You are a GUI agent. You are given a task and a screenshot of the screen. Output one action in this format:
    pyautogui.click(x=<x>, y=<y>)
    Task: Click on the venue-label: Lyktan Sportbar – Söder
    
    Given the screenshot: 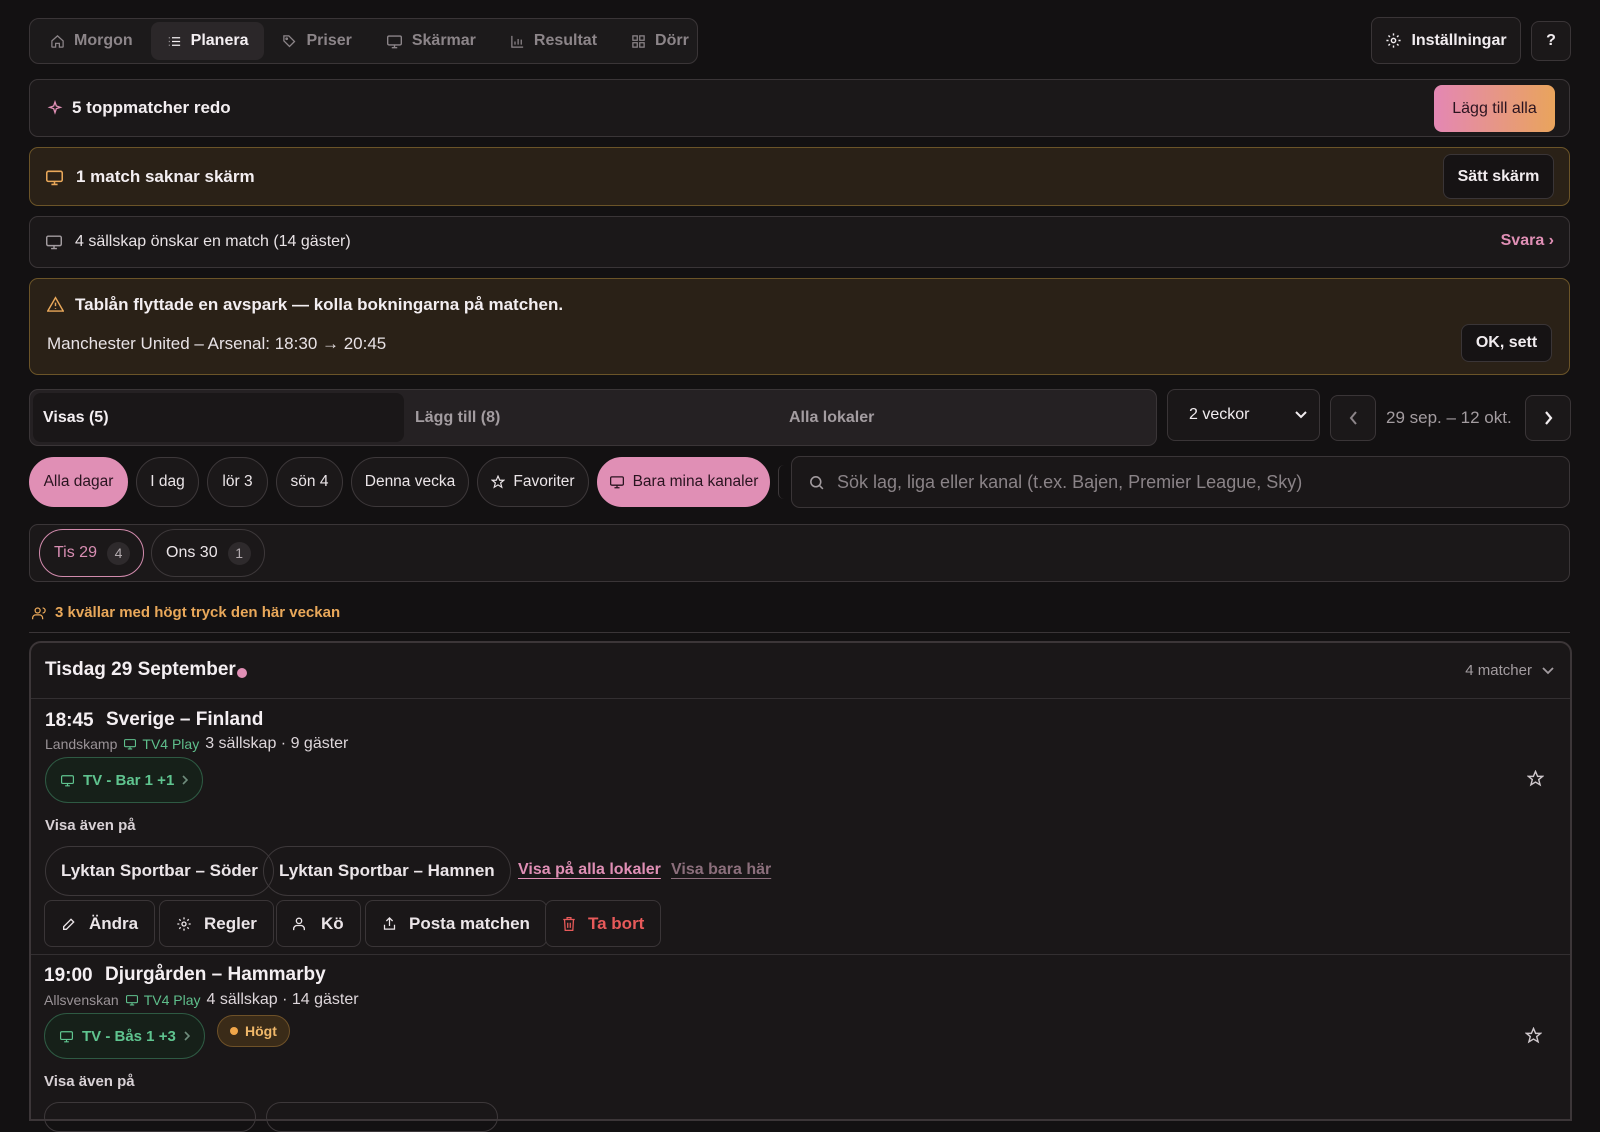 What is the action you would take?
    pyautogui.click(x=159, y=870)
    